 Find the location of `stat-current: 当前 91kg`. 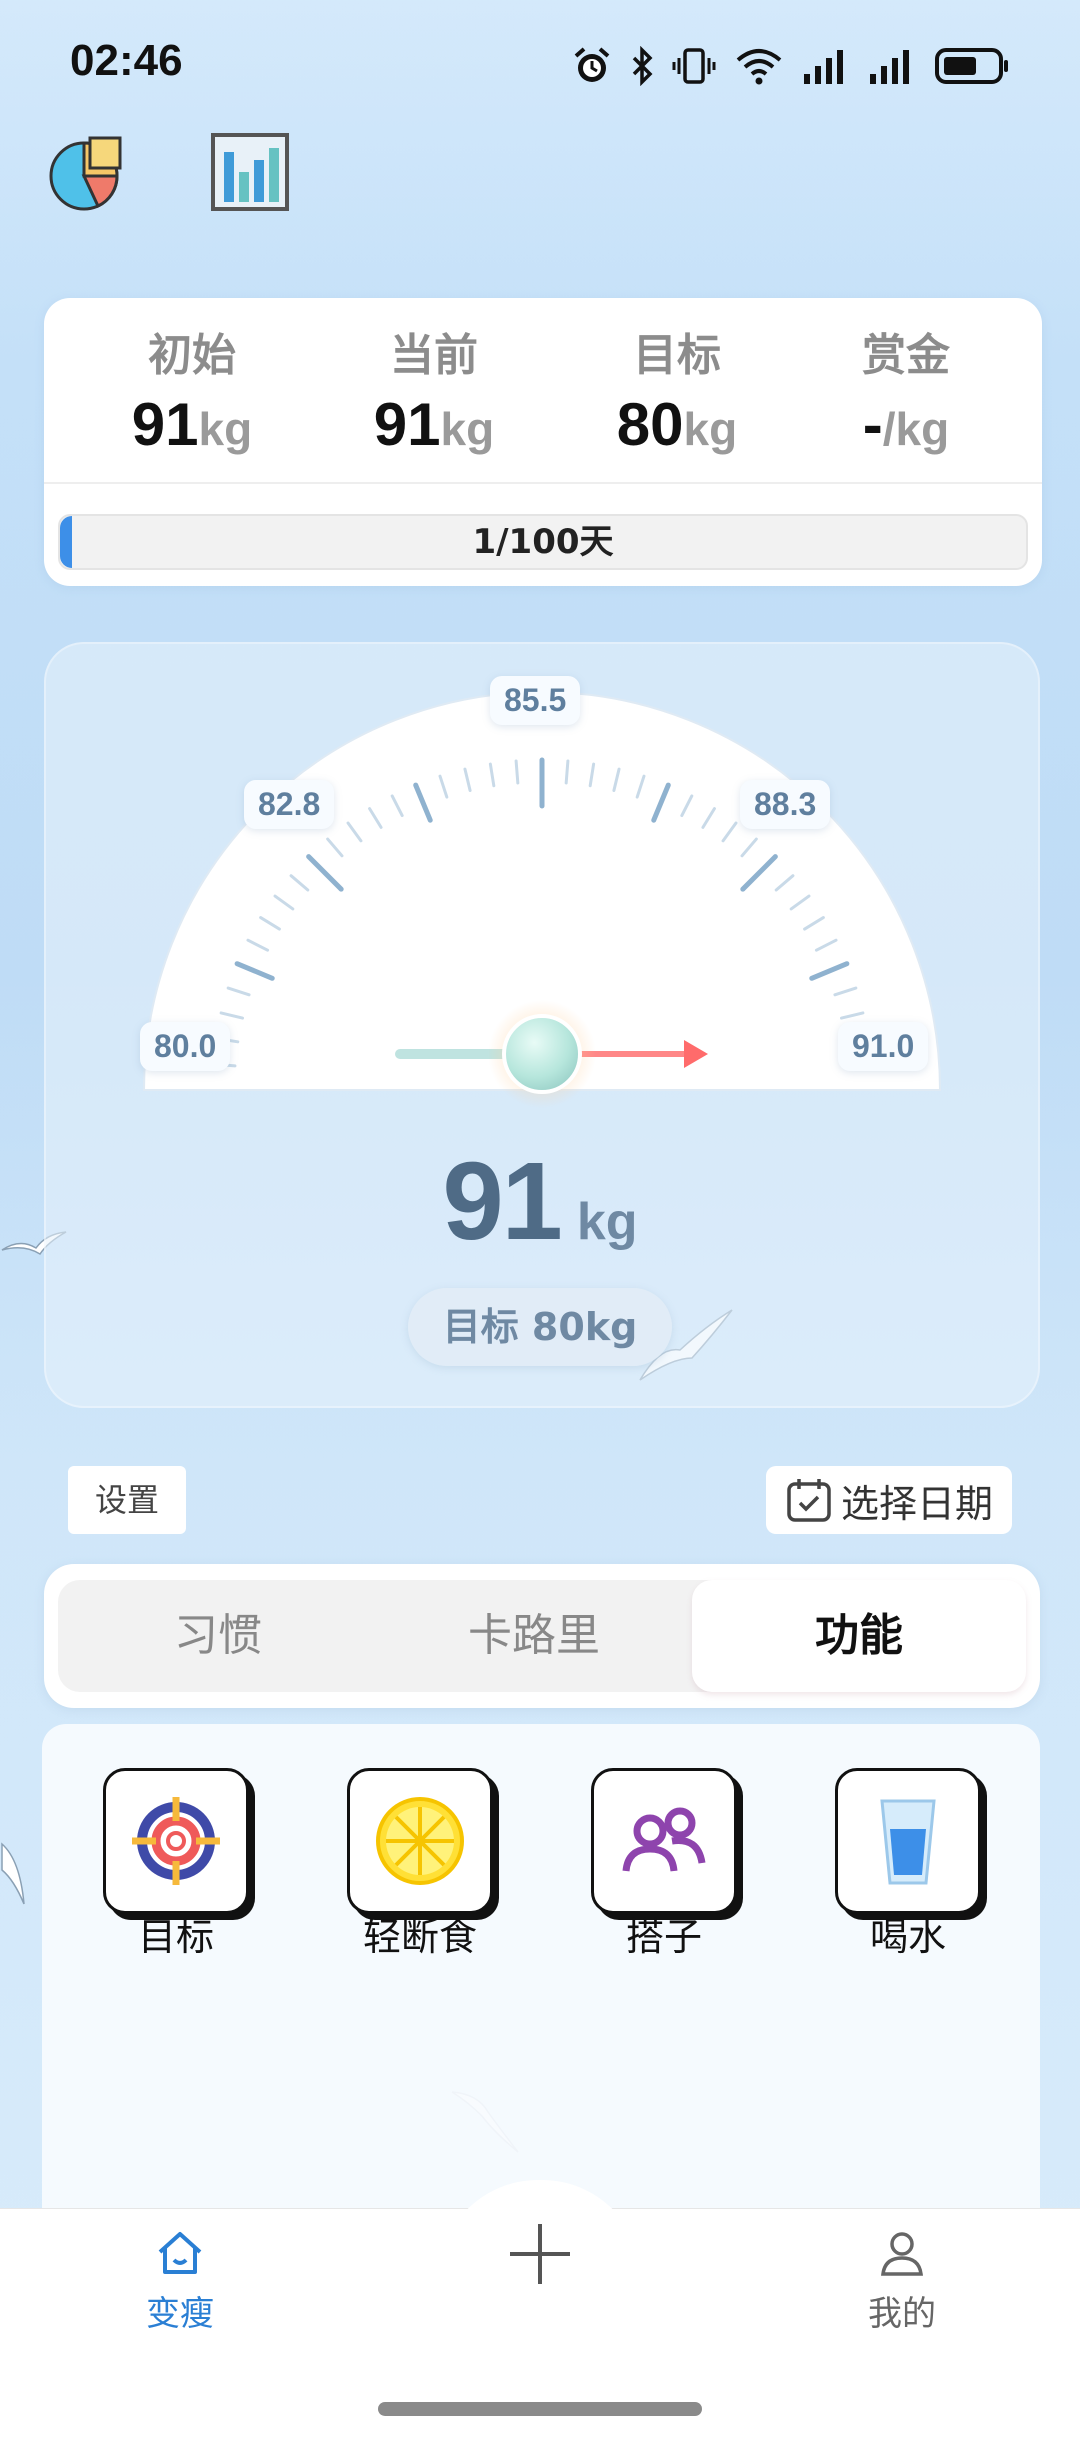

stat-current: 当前 91kg is located at coordinates (434, 401).